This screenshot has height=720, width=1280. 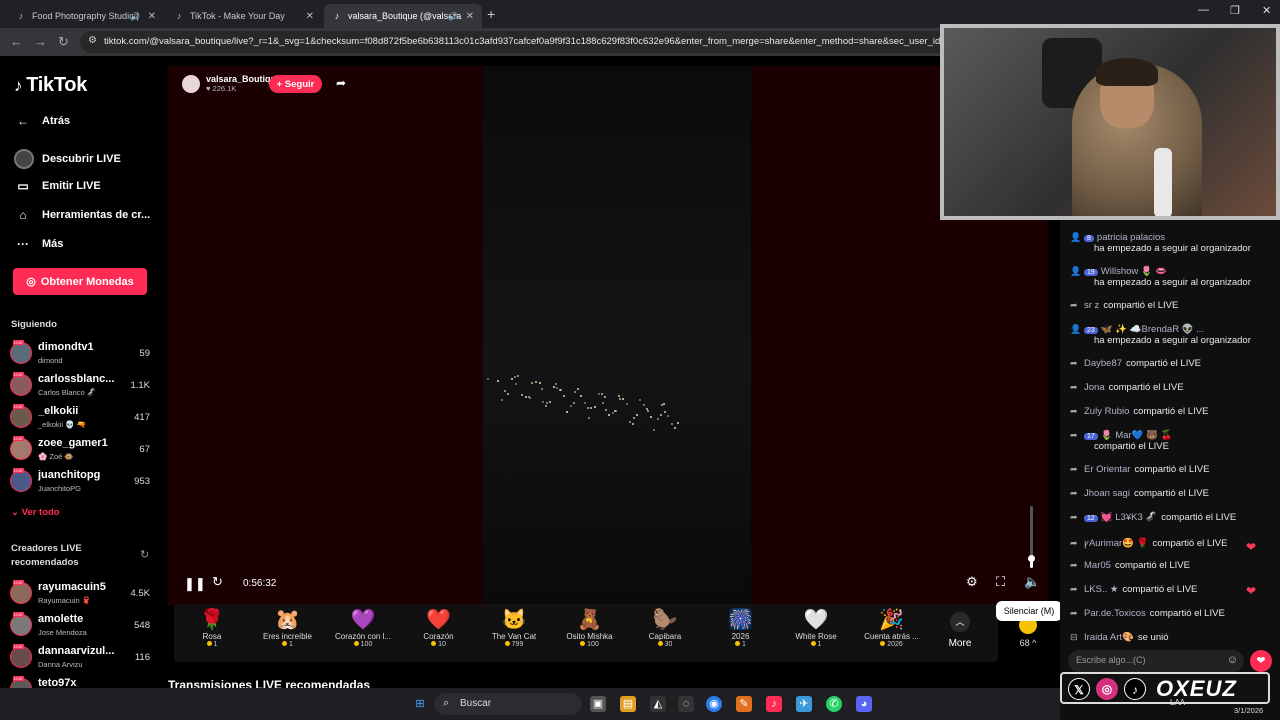 I want to click on share-arrow-icon: ➦, so click(x=341, y=83).